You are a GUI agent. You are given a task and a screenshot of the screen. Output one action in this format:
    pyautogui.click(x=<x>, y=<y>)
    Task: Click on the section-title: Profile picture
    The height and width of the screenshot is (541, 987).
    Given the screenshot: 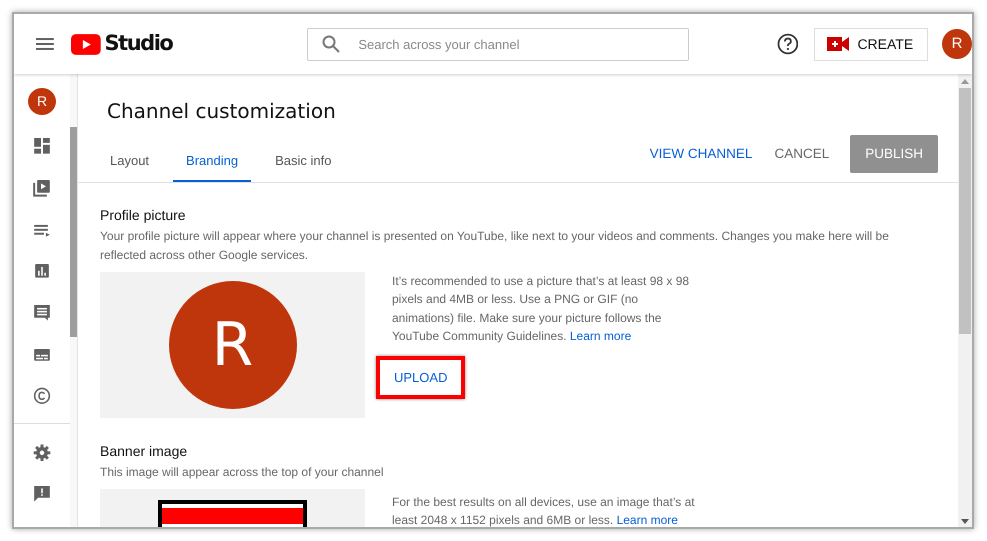 What is the action you would take?
    pyautogui.click(x=143, y=215)
    